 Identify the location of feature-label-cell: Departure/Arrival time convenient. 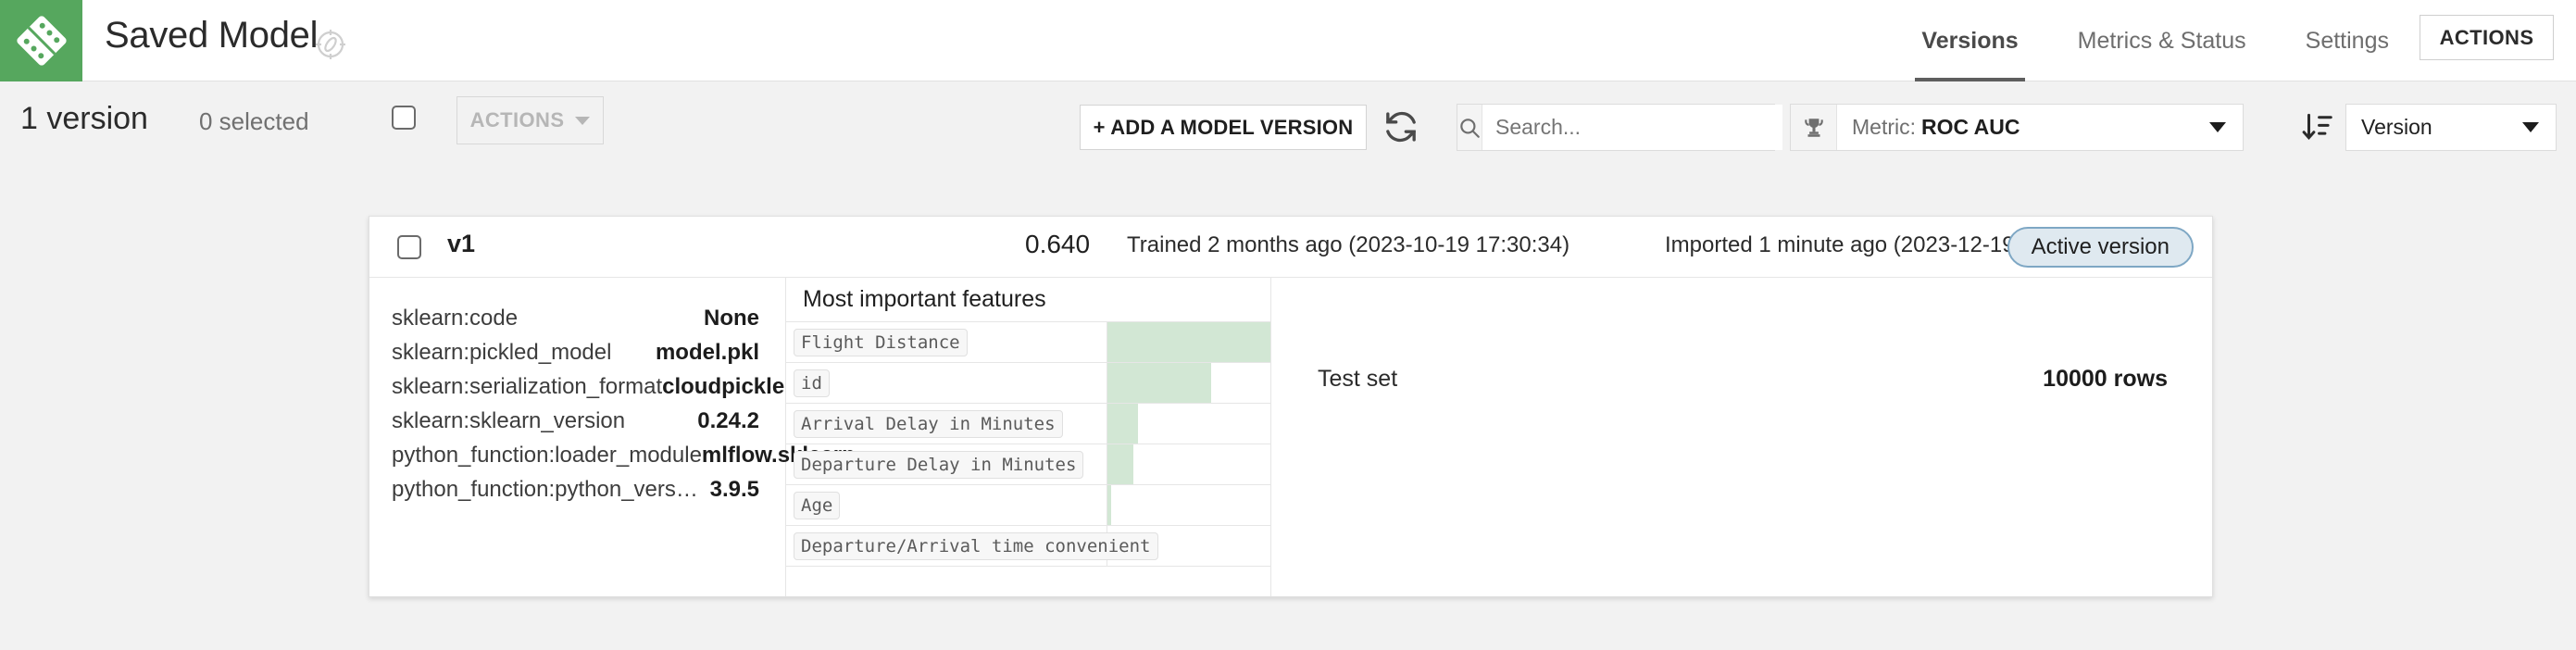
(972, 546).